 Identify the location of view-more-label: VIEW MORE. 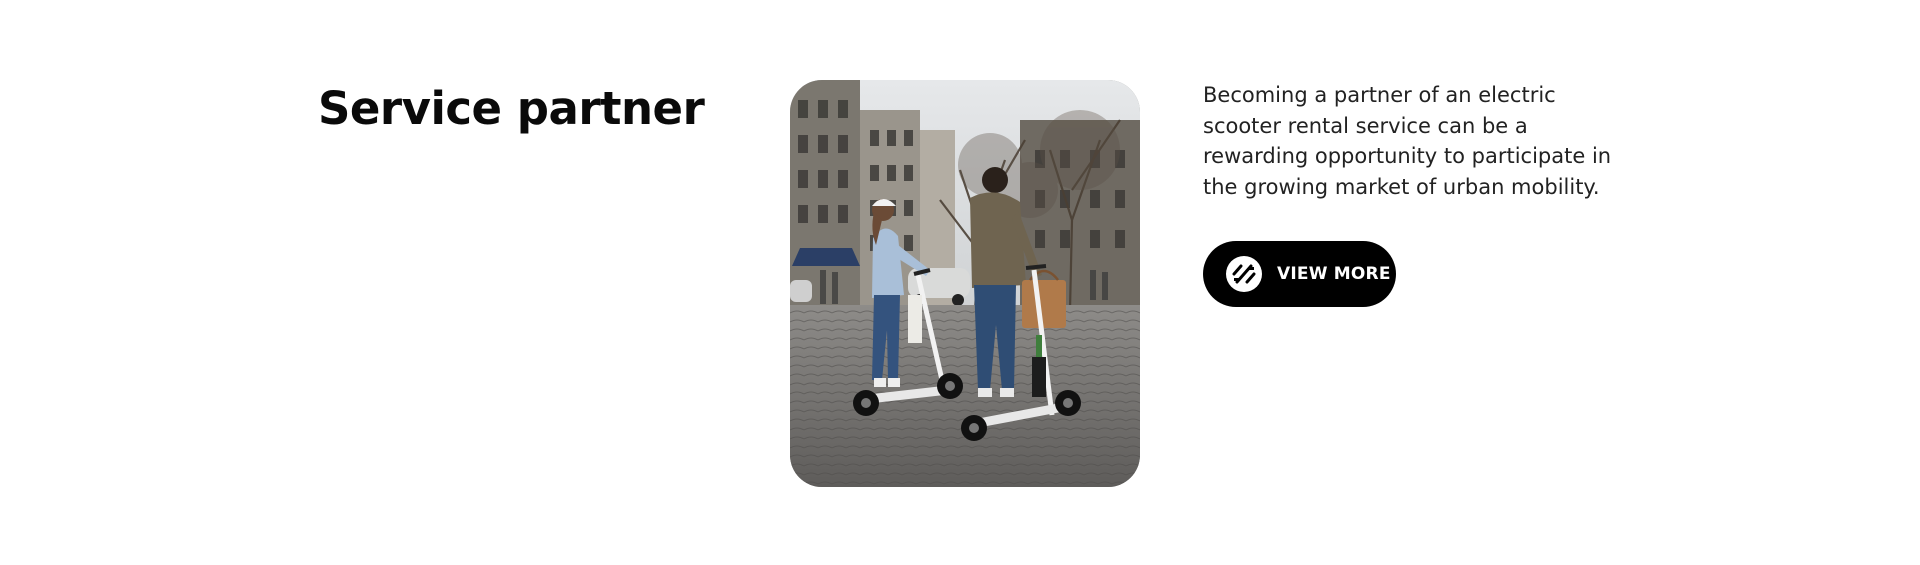
(1334, 274).